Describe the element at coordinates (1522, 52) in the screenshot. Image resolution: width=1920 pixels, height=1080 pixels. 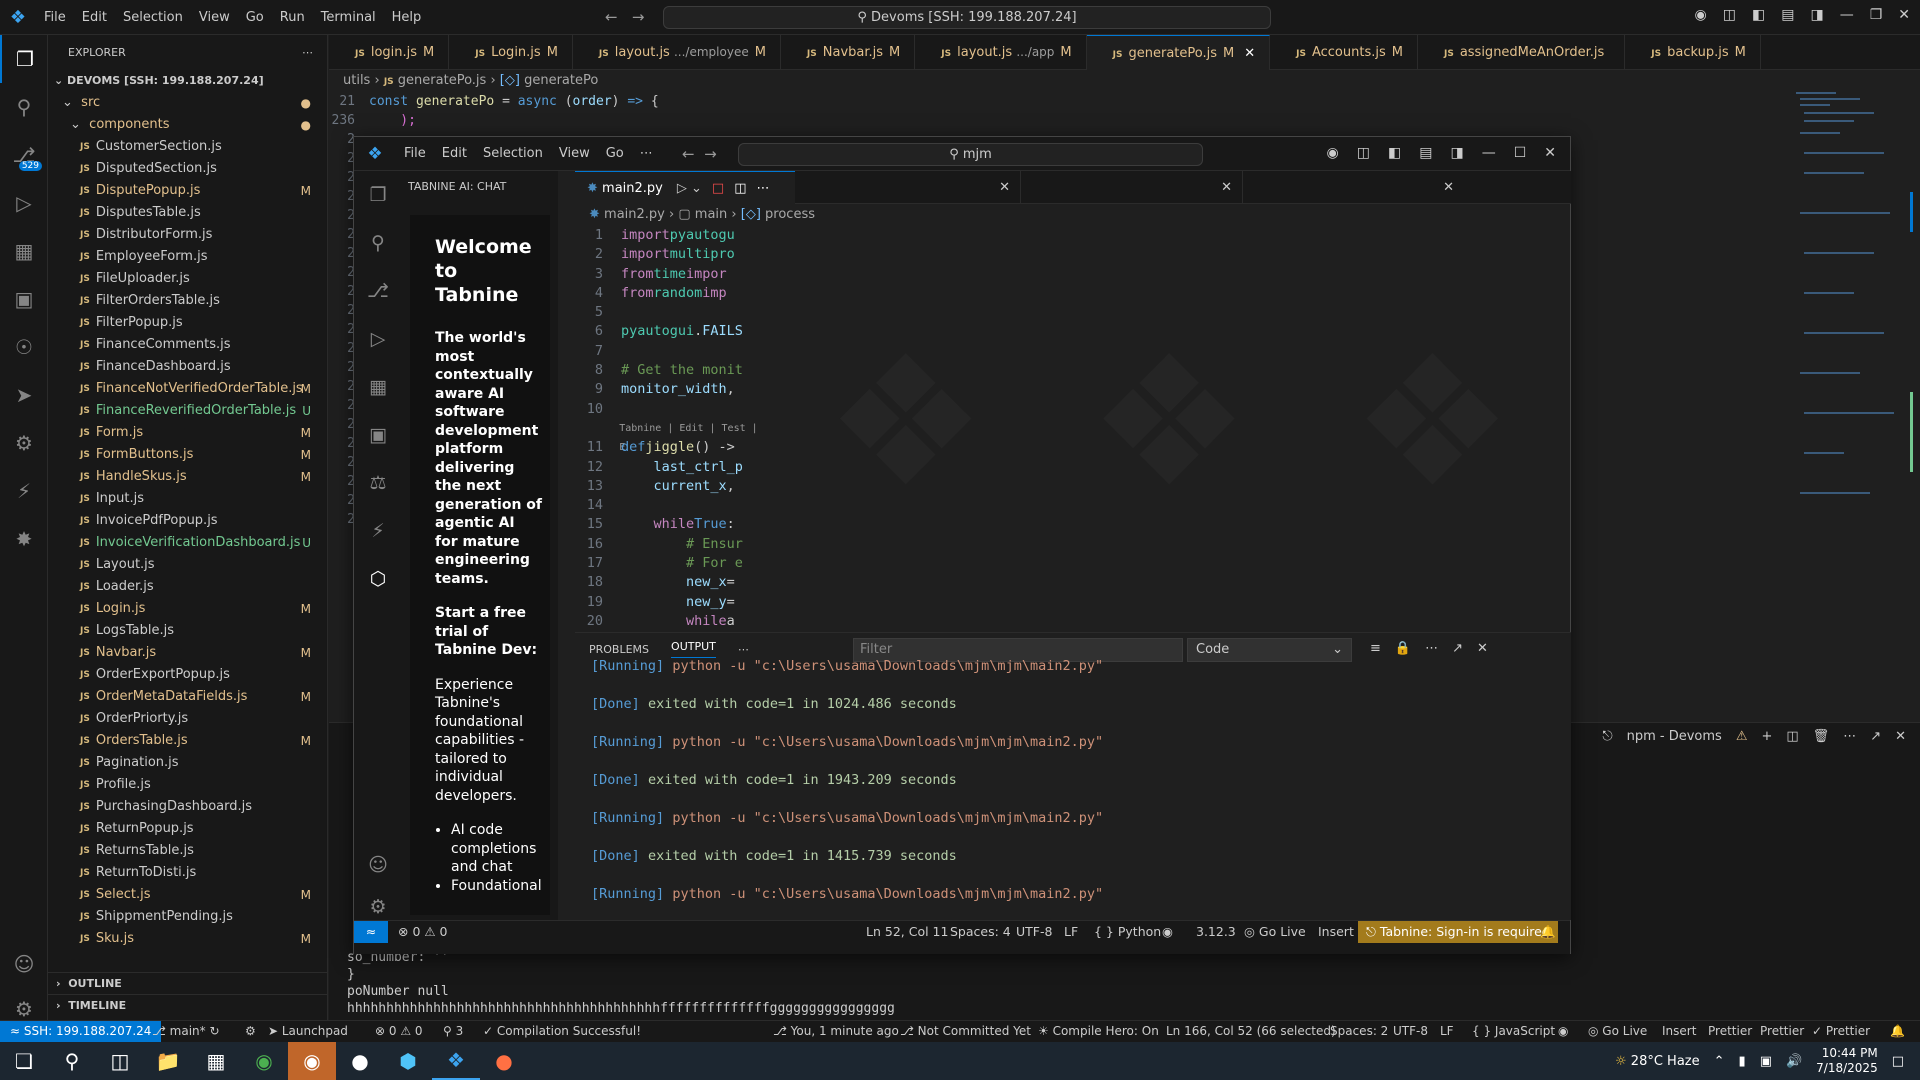
I see `editor-tab: JS assignedMeAnOrder.js` at that location.